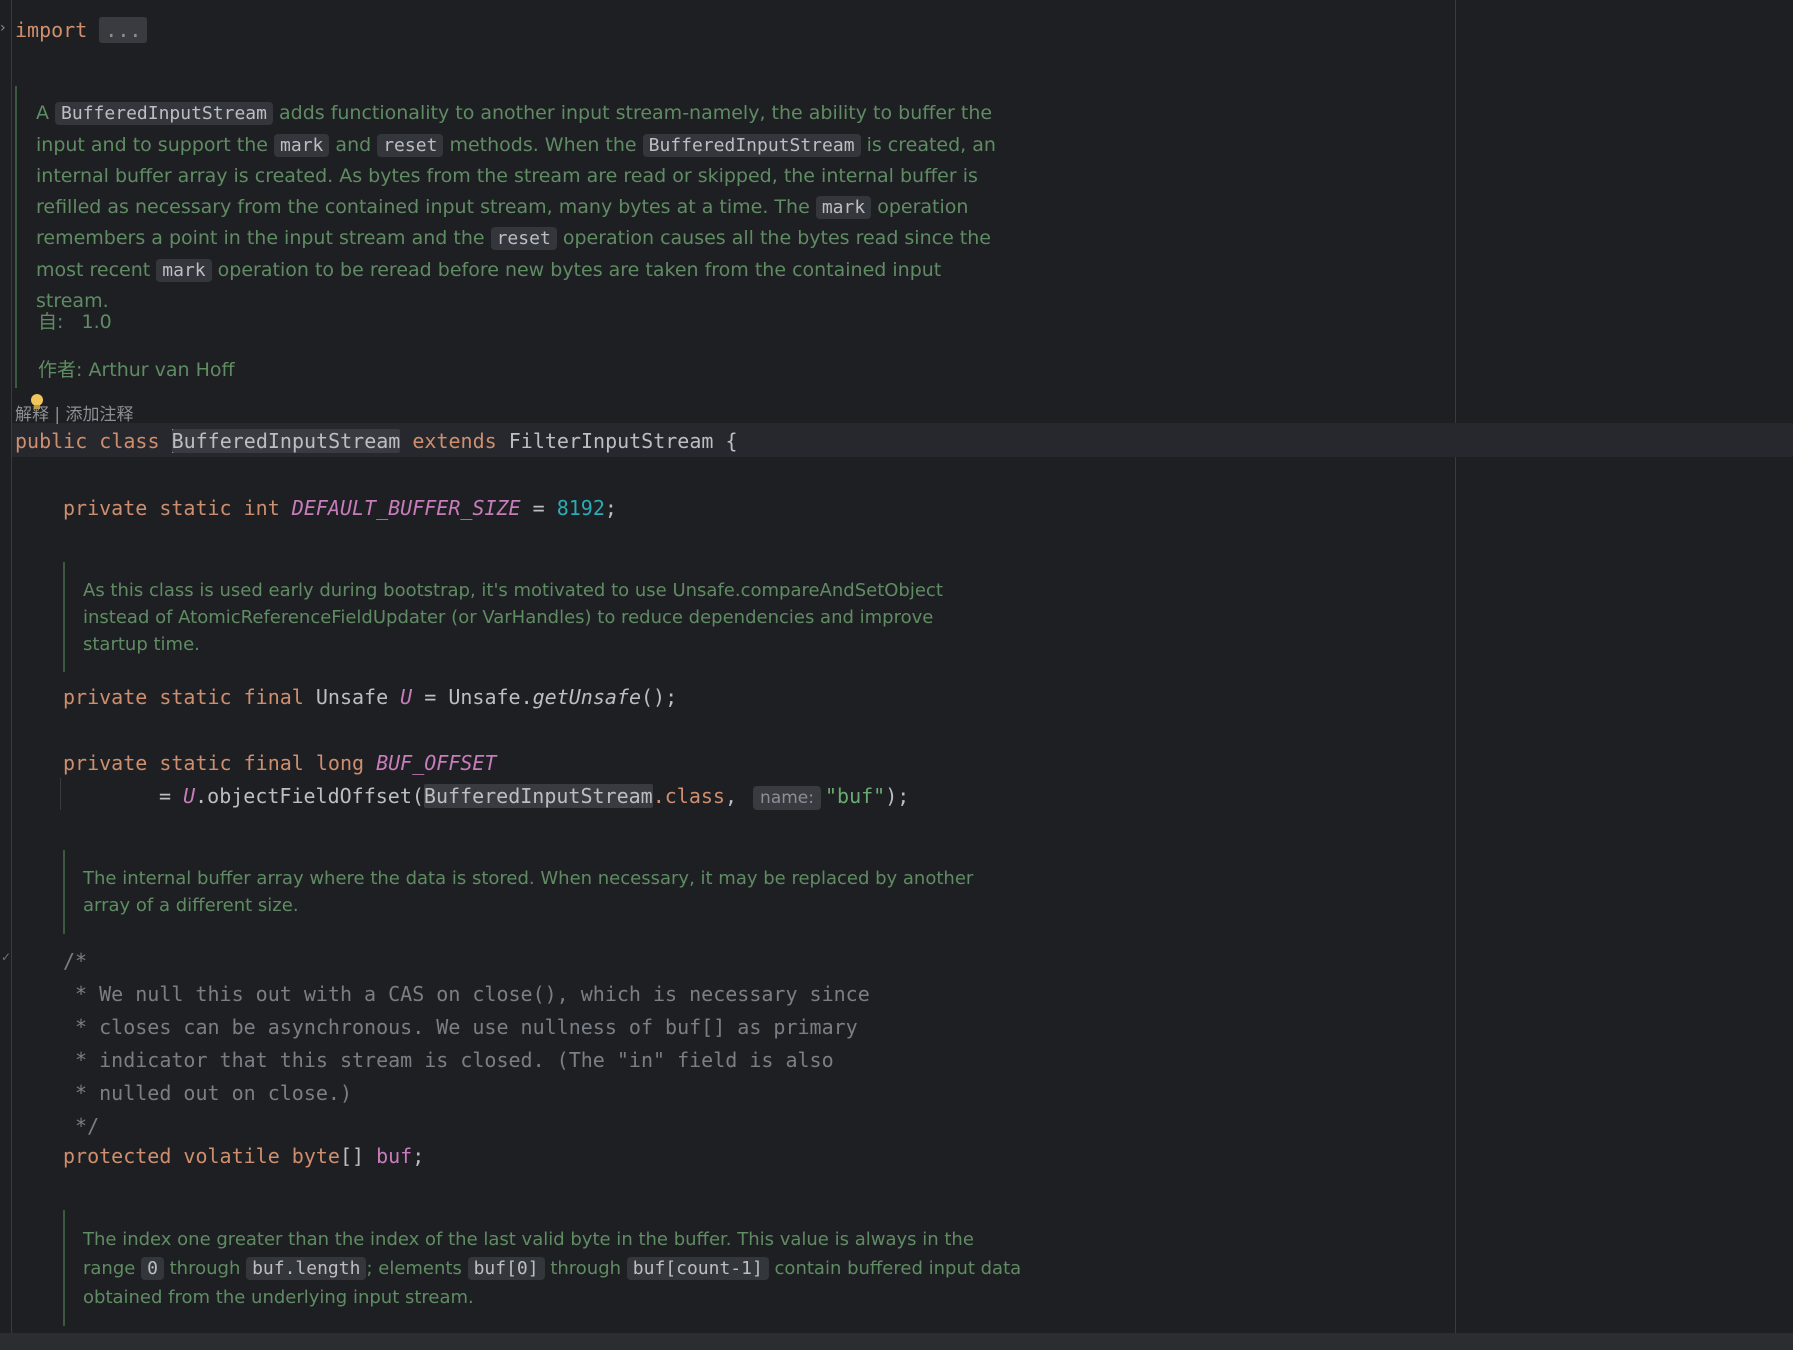 This screenshot has width=1793, height=1350. I want to click on lightbulb-icon-base, so click(37, 407).